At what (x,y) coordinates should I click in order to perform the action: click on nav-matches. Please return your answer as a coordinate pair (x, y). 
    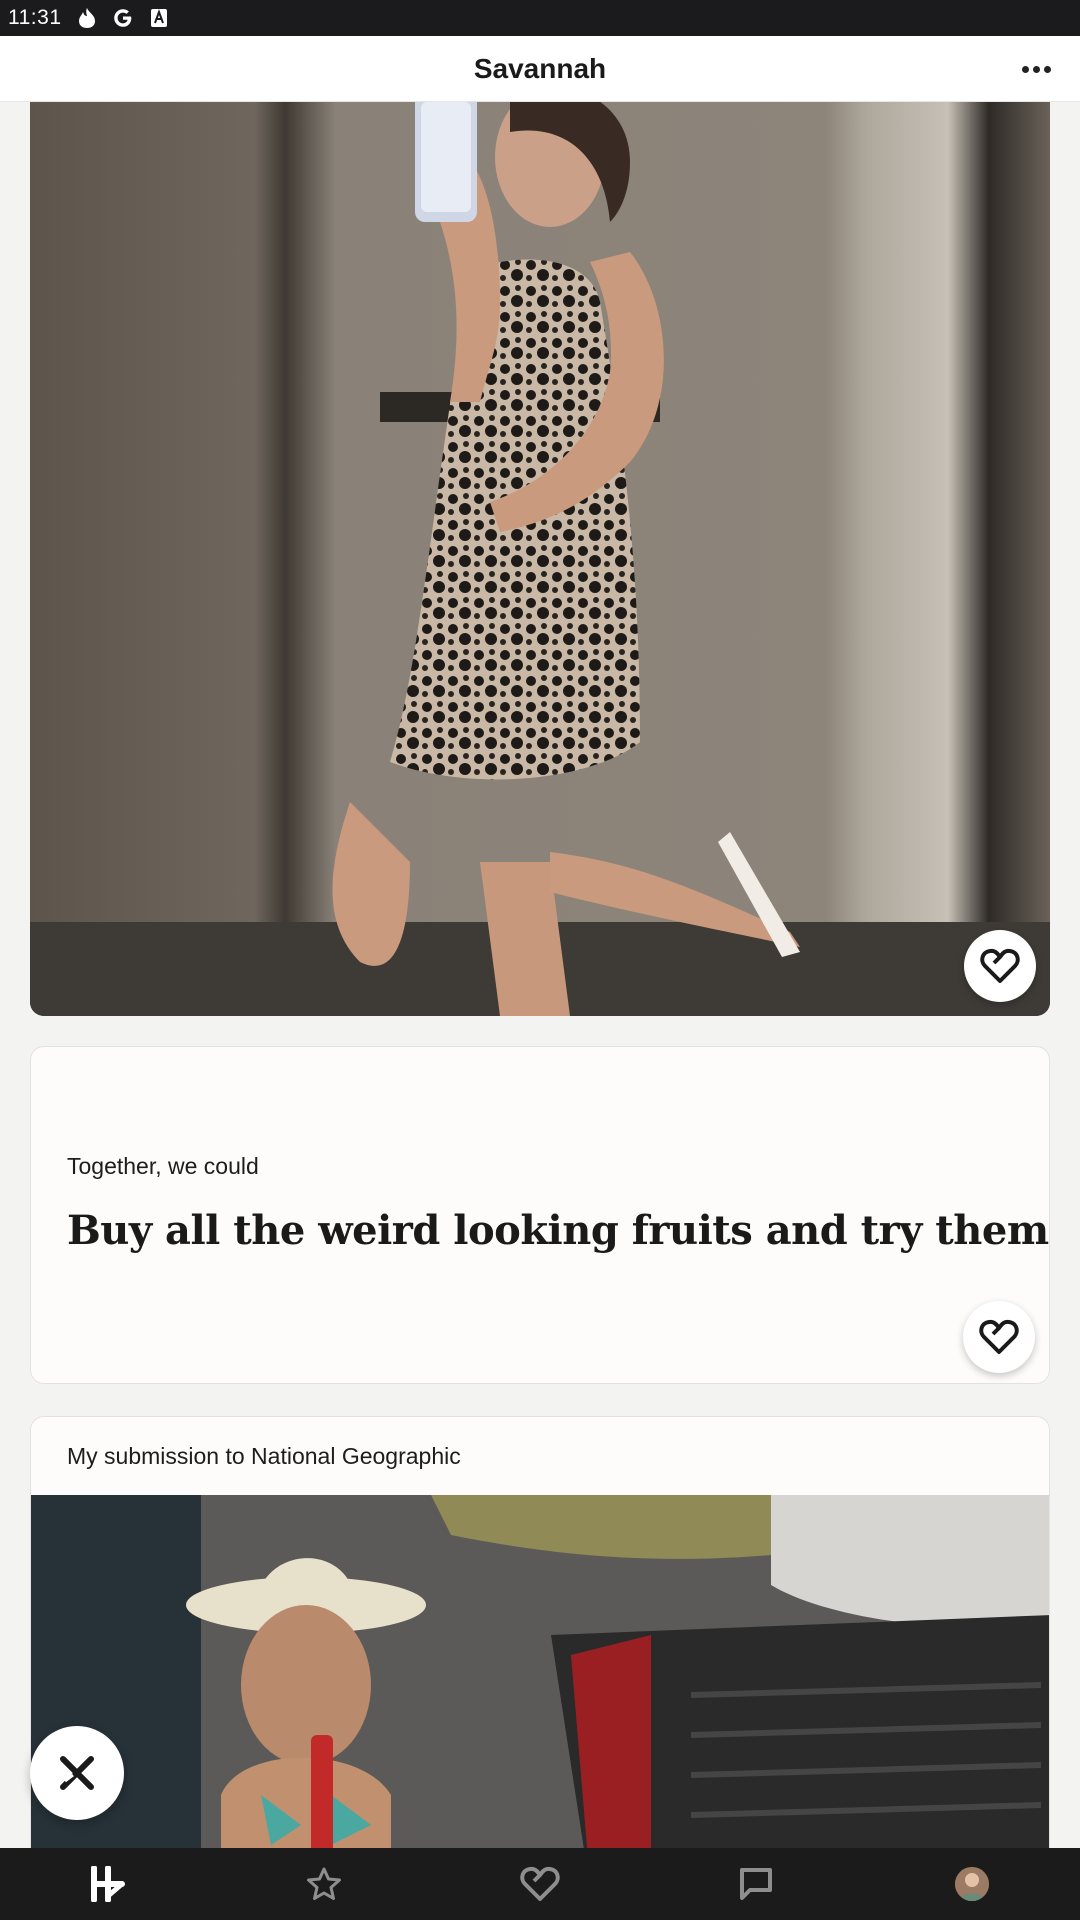
    Looking at the image, I should click on (756, 1884).